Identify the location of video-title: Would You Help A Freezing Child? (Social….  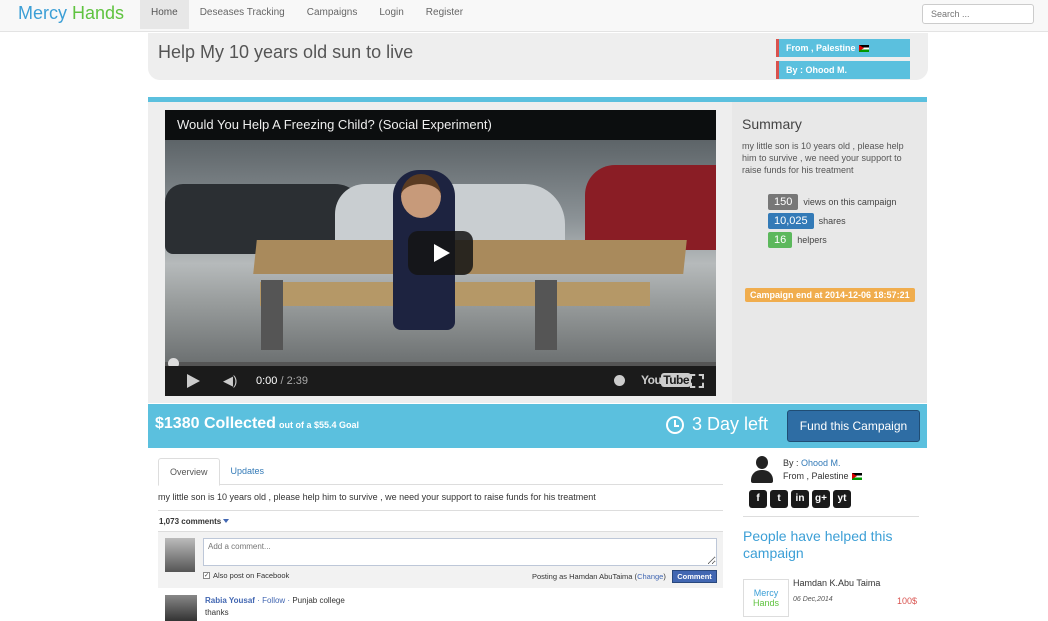
(440, 125).